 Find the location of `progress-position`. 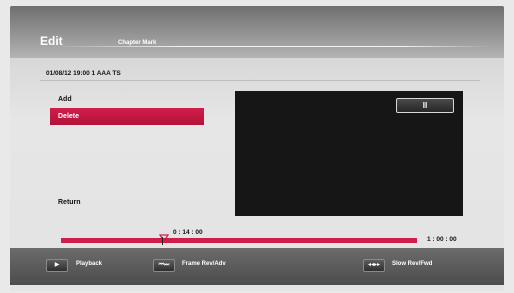

progress-position is located at coordinates (162, 241).